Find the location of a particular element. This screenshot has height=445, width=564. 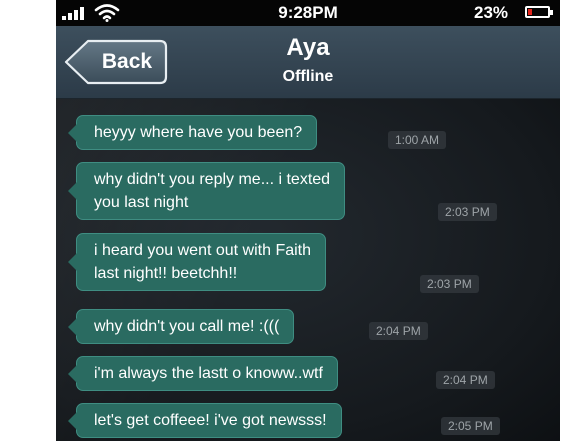

message-bubble: i'm always the lastt o knoww..wtf is located at coordinates (203, 373).